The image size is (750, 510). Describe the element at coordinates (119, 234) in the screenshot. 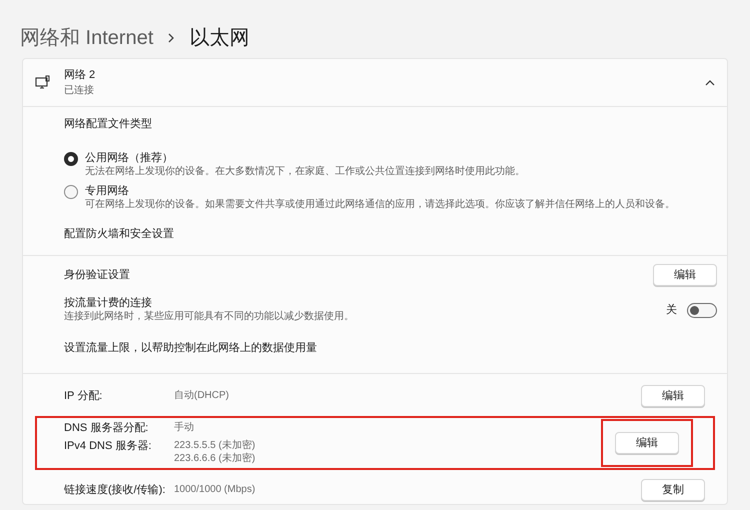

I see `firewall-link: 配置防火墙和安全设置` at that location.